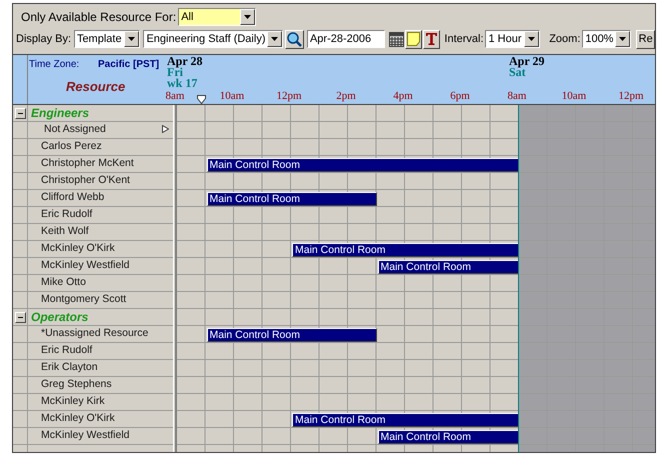  Describe the element at coordinates (396, 39) in the screenshot. I see `calendar-icon` at that location.